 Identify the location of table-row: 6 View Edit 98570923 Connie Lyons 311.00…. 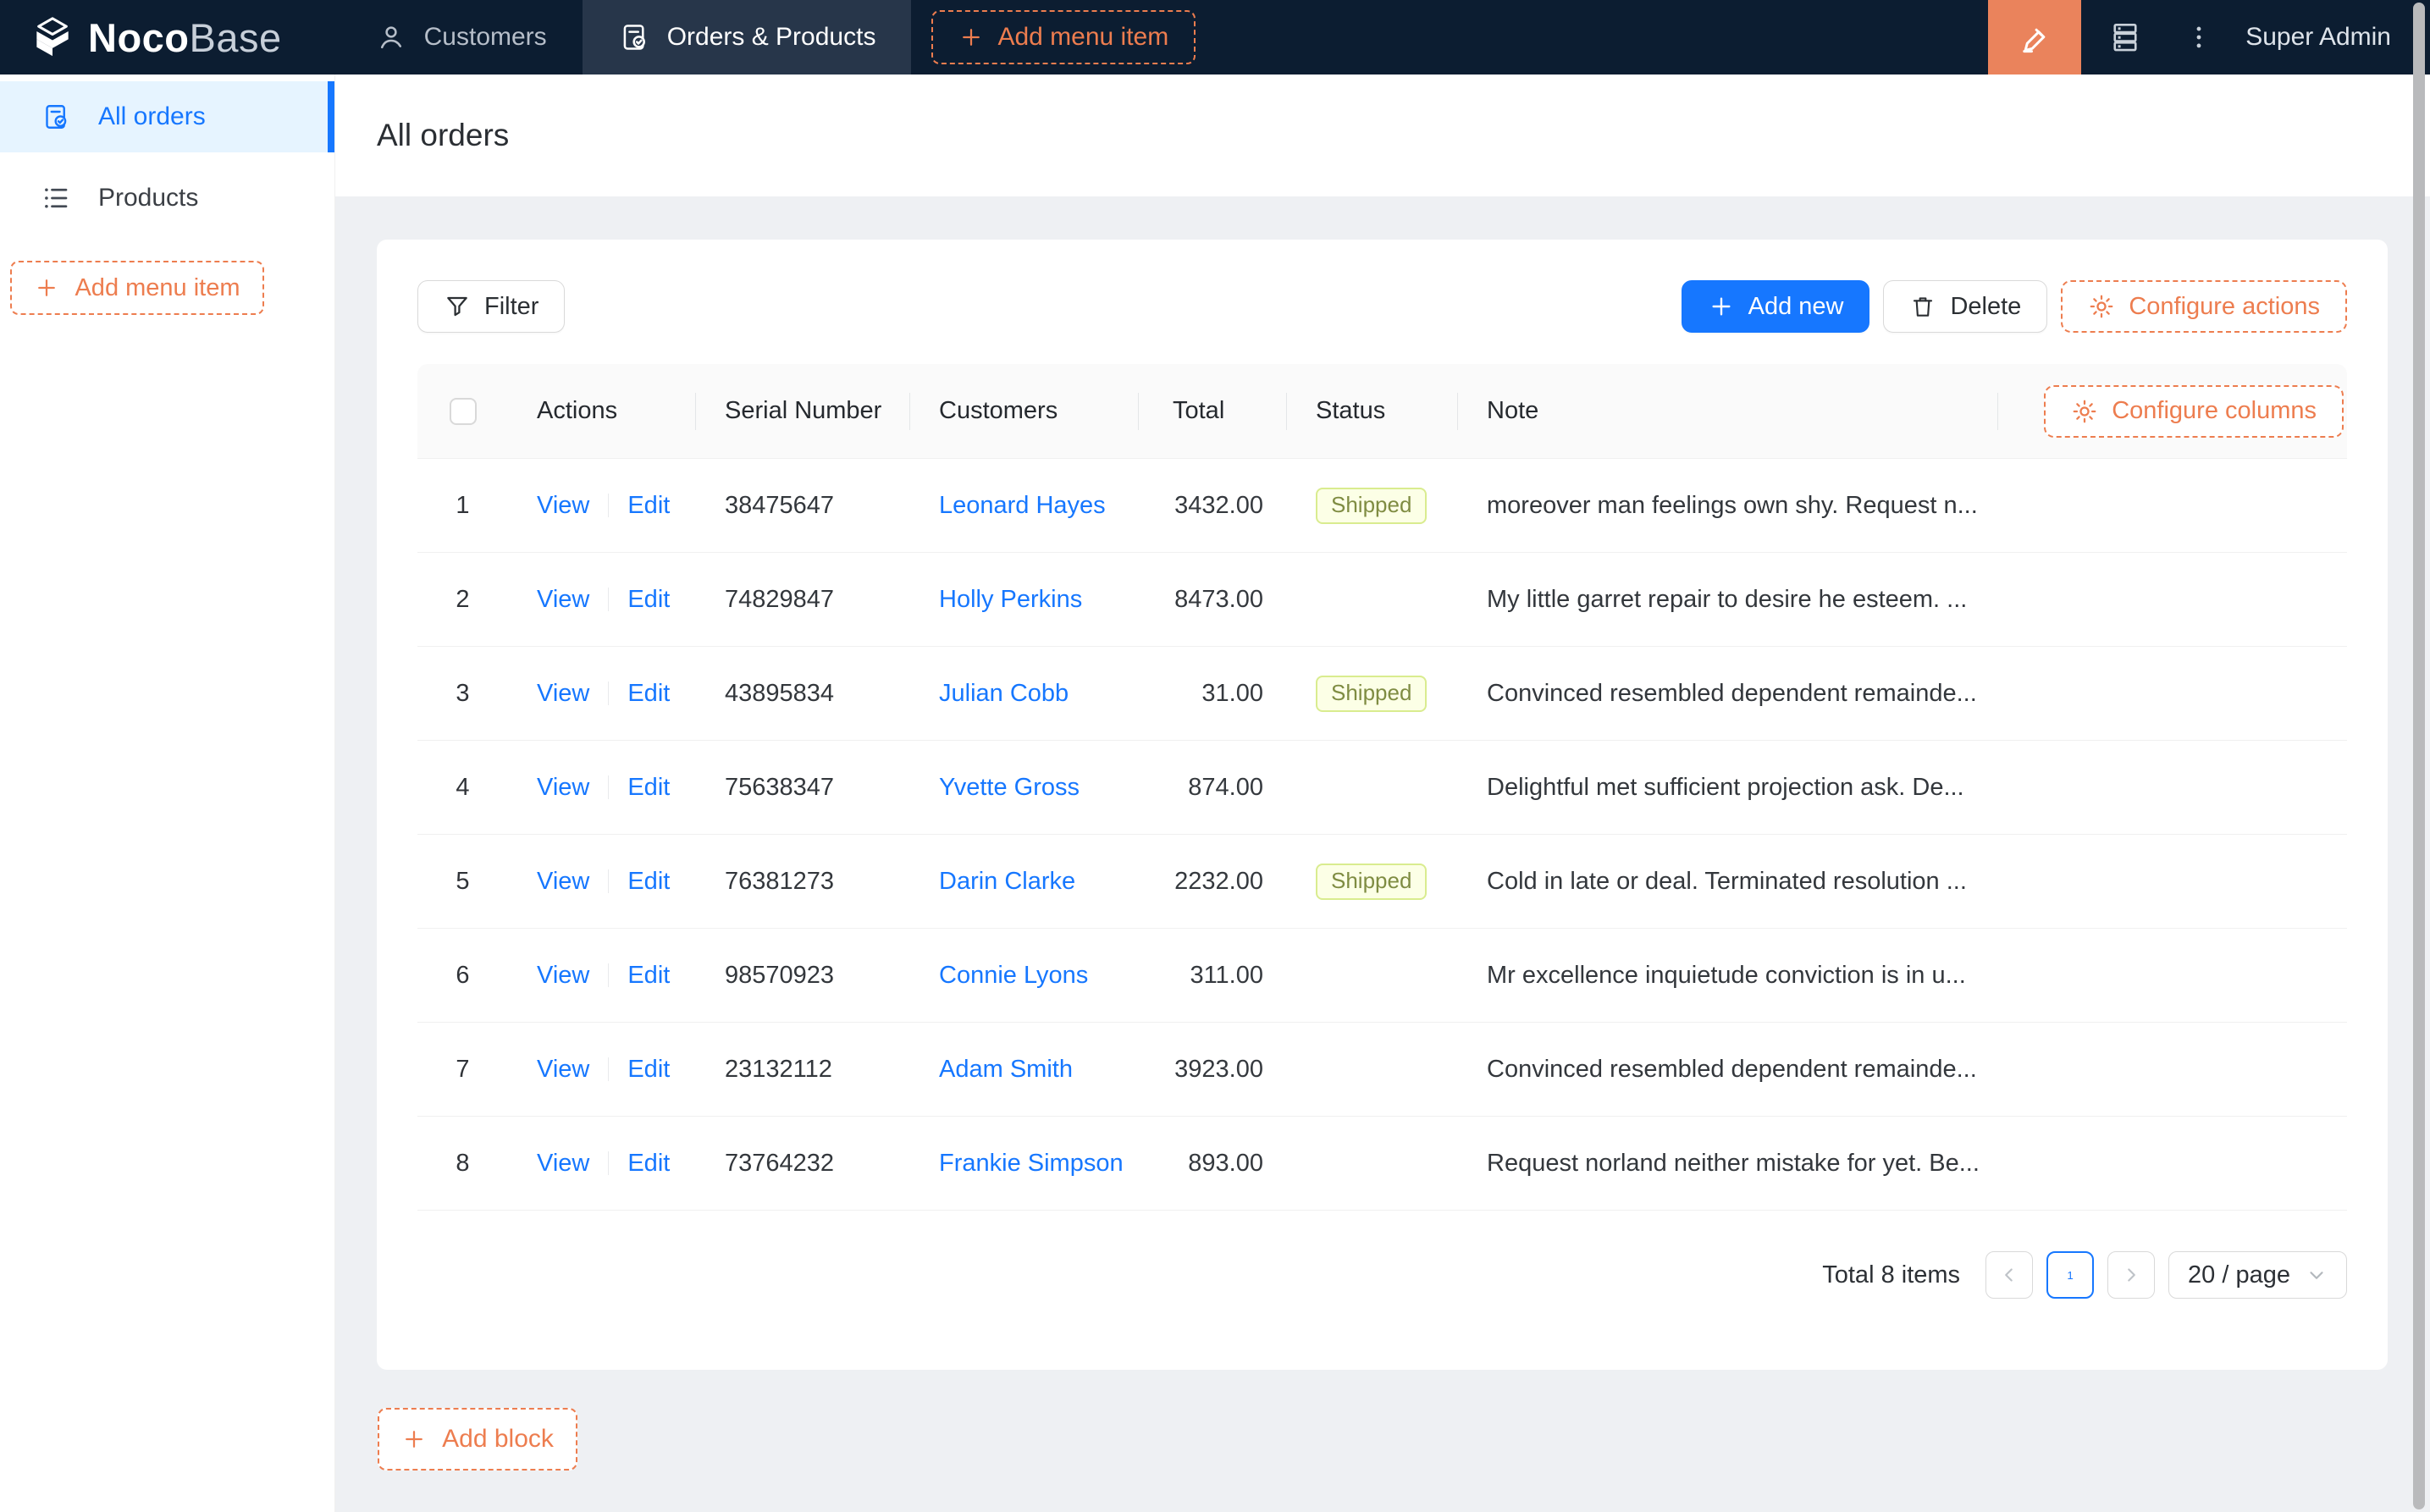
(1382, 976).